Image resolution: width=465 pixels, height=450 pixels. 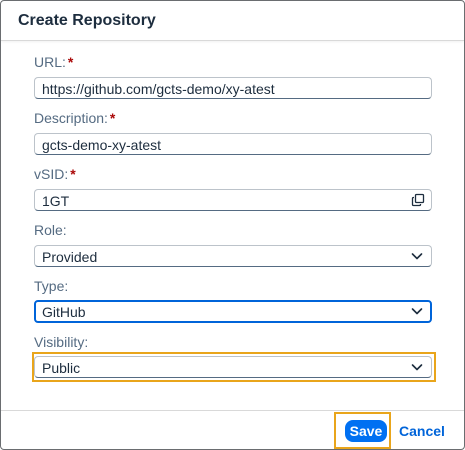 I want to click on type-label: Type:, so click(x=51, y=286).